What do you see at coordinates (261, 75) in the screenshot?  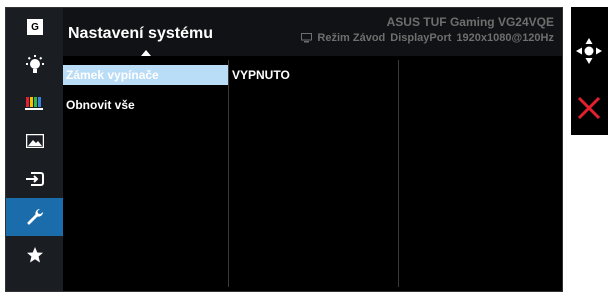 I see `option-value: VYPNUTO` at bounding box center [261, 75].